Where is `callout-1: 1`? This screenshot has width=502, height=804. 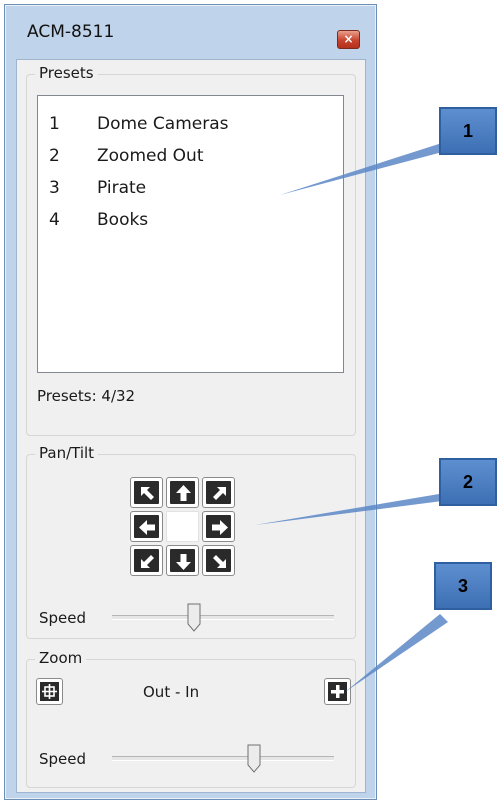 callout-1: 1 is located at coordinates (468, 131).